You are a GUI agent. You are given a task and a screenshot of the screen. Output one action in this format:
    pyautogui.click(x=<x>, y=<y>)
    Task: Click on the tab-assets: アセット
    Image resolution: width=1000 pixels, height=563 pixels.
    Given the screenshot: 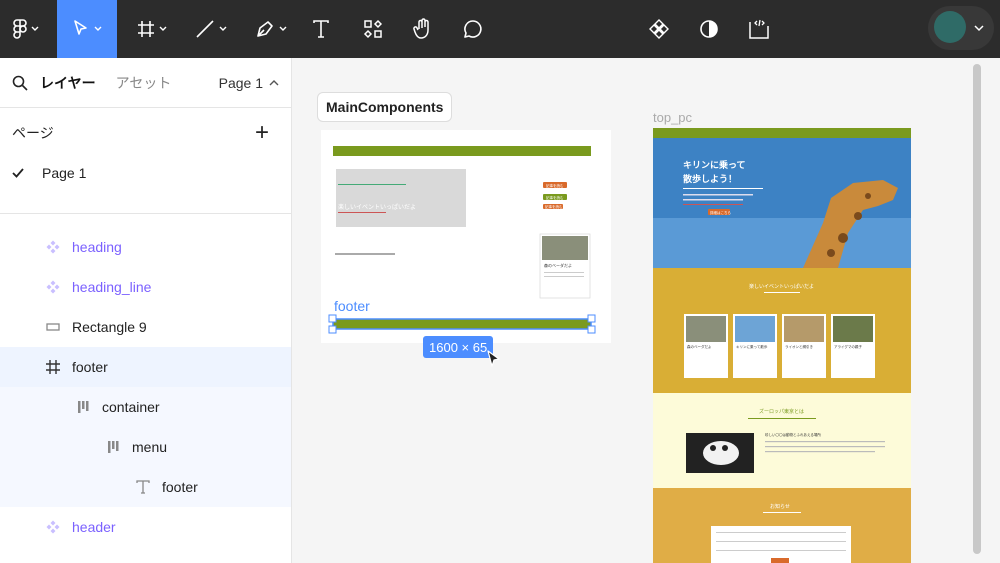 What is the action you would take?
    pyautogui.click(x=144, y=83)
    